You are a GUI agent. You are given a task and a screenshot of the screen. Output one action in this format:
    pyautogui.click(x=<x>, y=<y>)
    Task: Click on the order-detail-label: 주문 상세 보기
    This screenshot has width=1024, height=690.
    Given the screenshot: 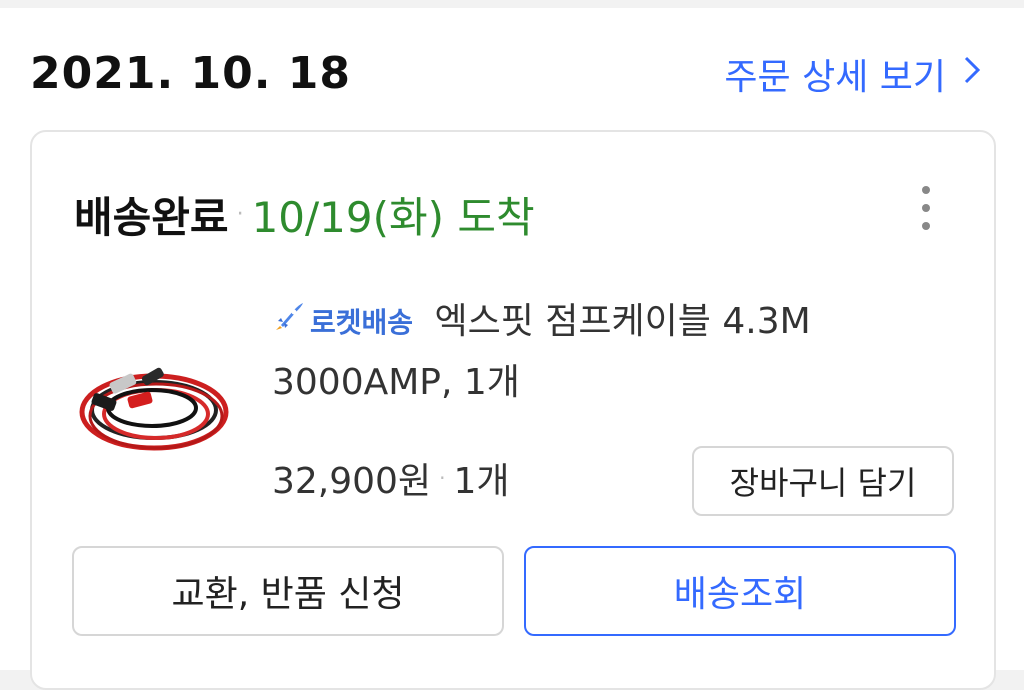 What is the action you would take?
    pyautogui.click(x=835, y=77)
    